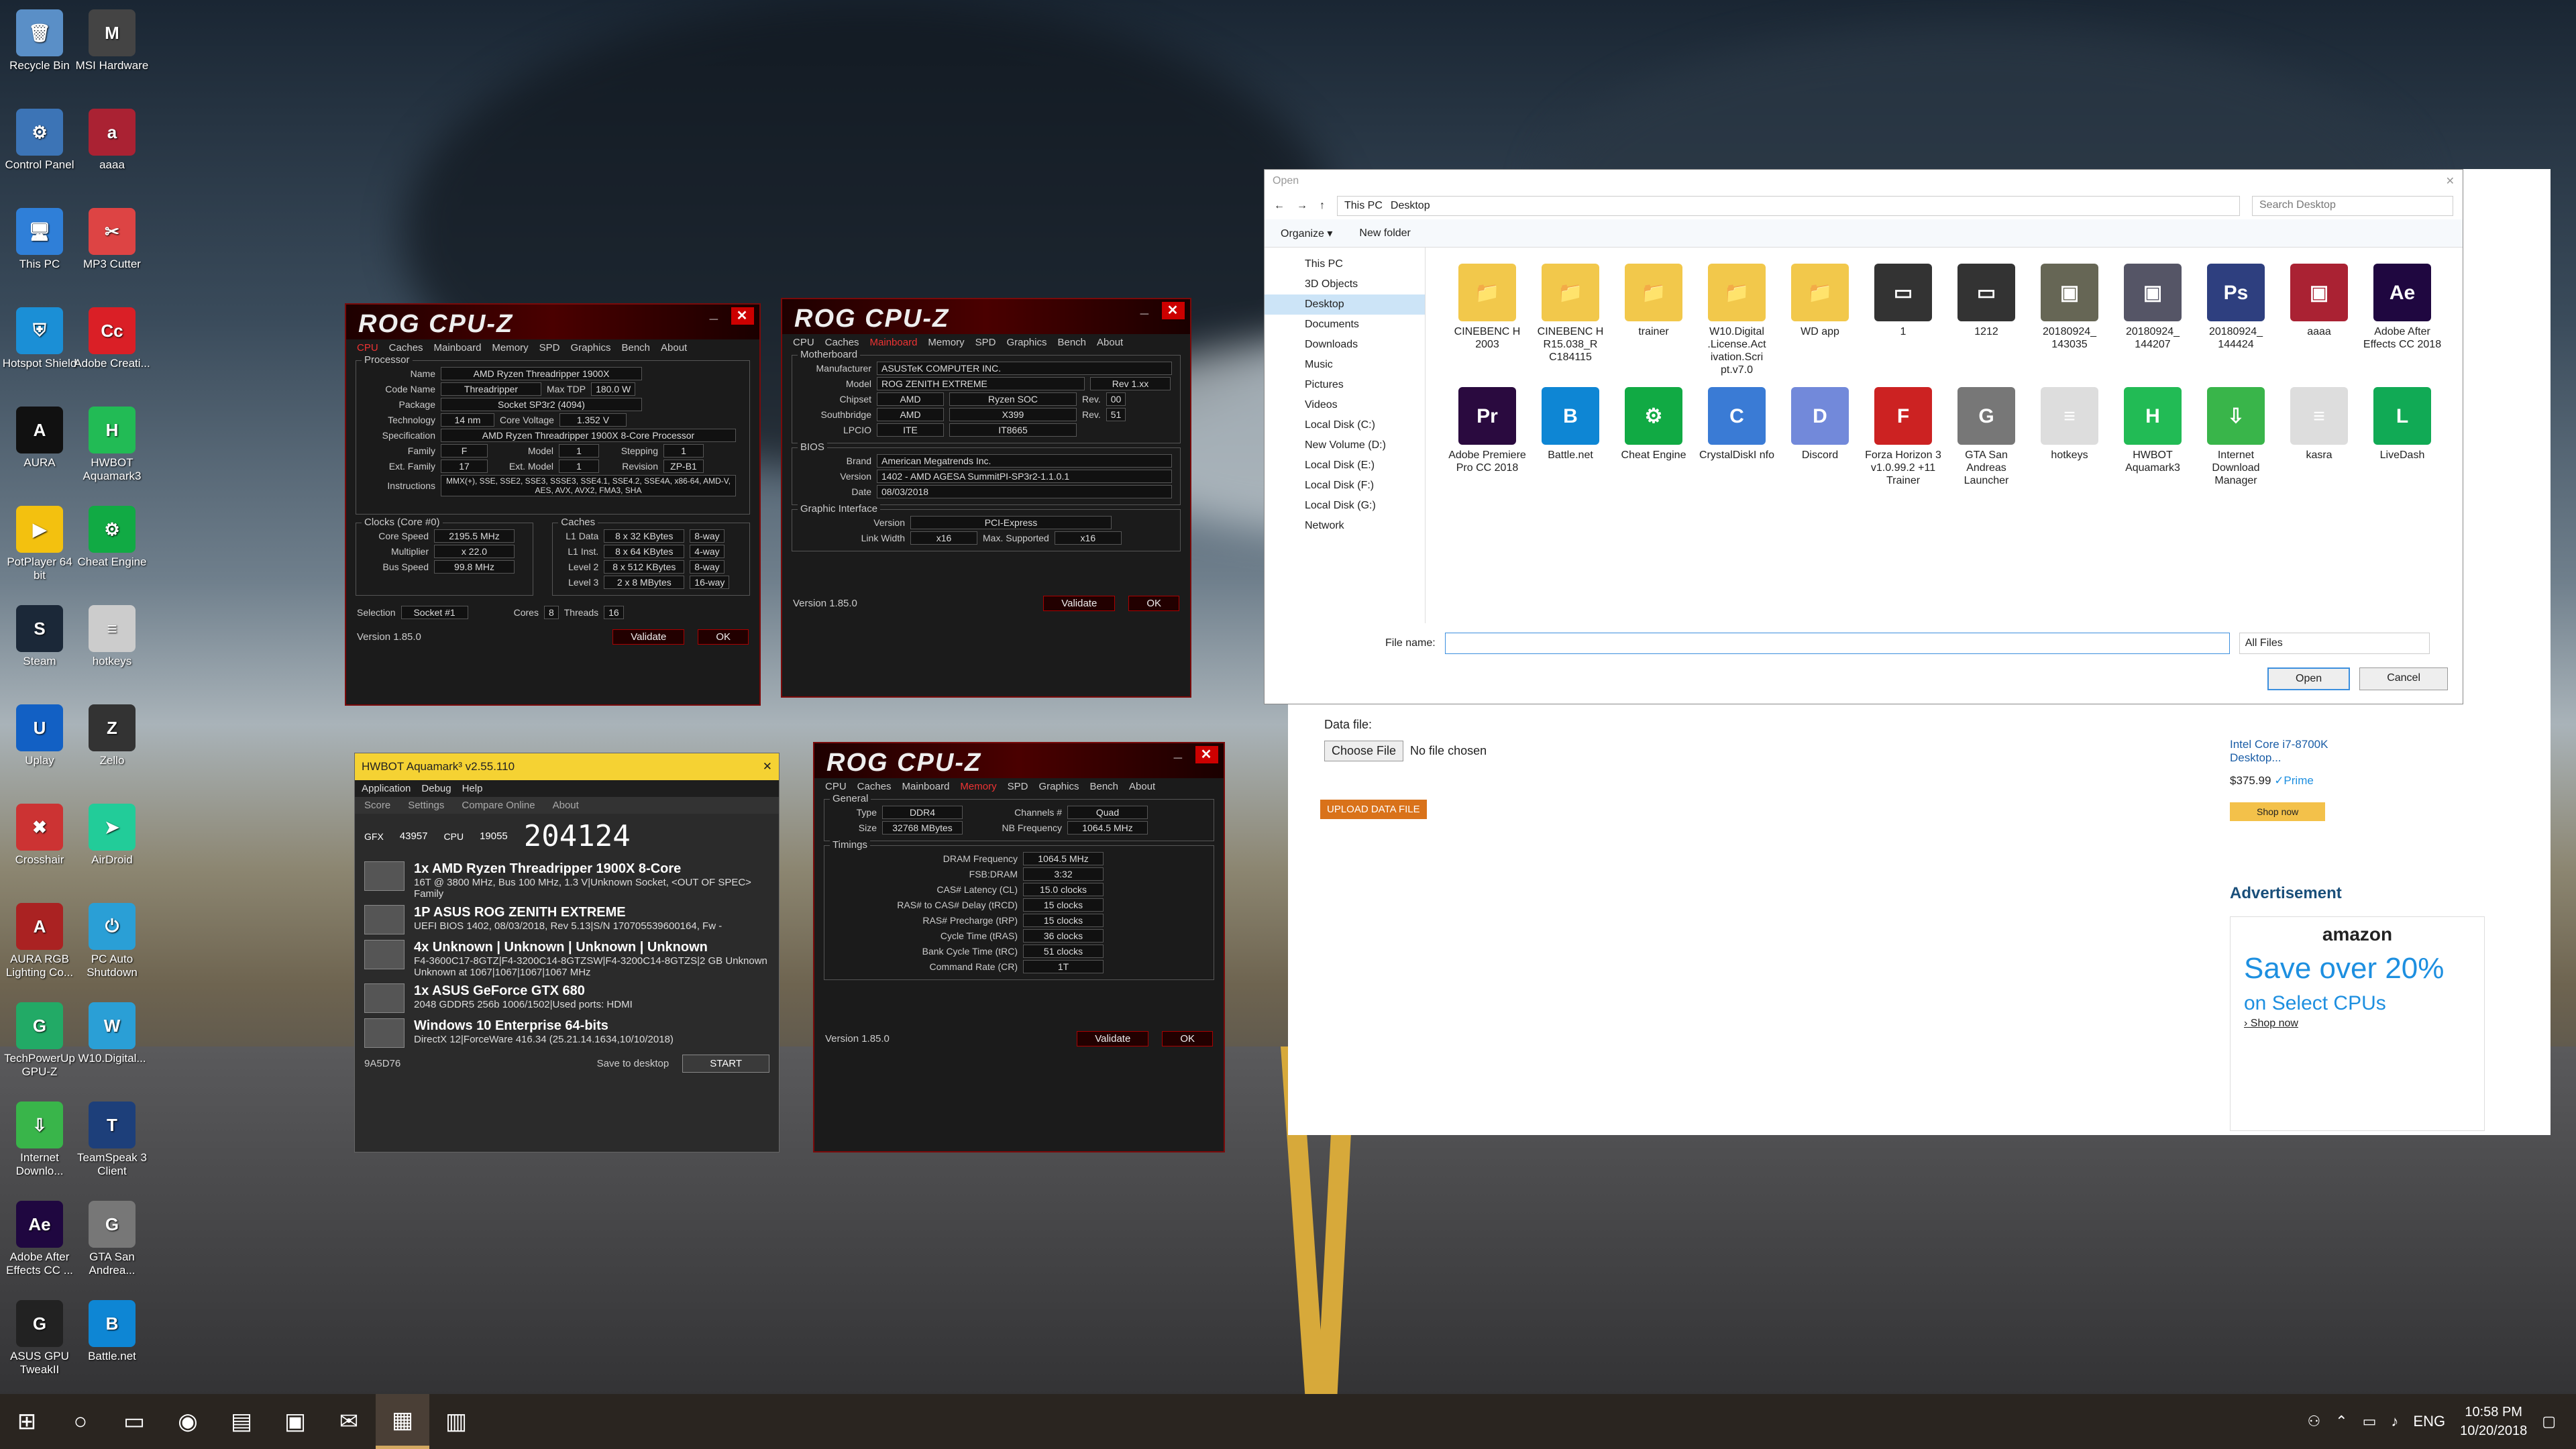 Image resolution: width=2576 pixels, height=1449 pixels. I want to click on desktop-icon: ⛨ Hotspot Shield, so click(39, 338).